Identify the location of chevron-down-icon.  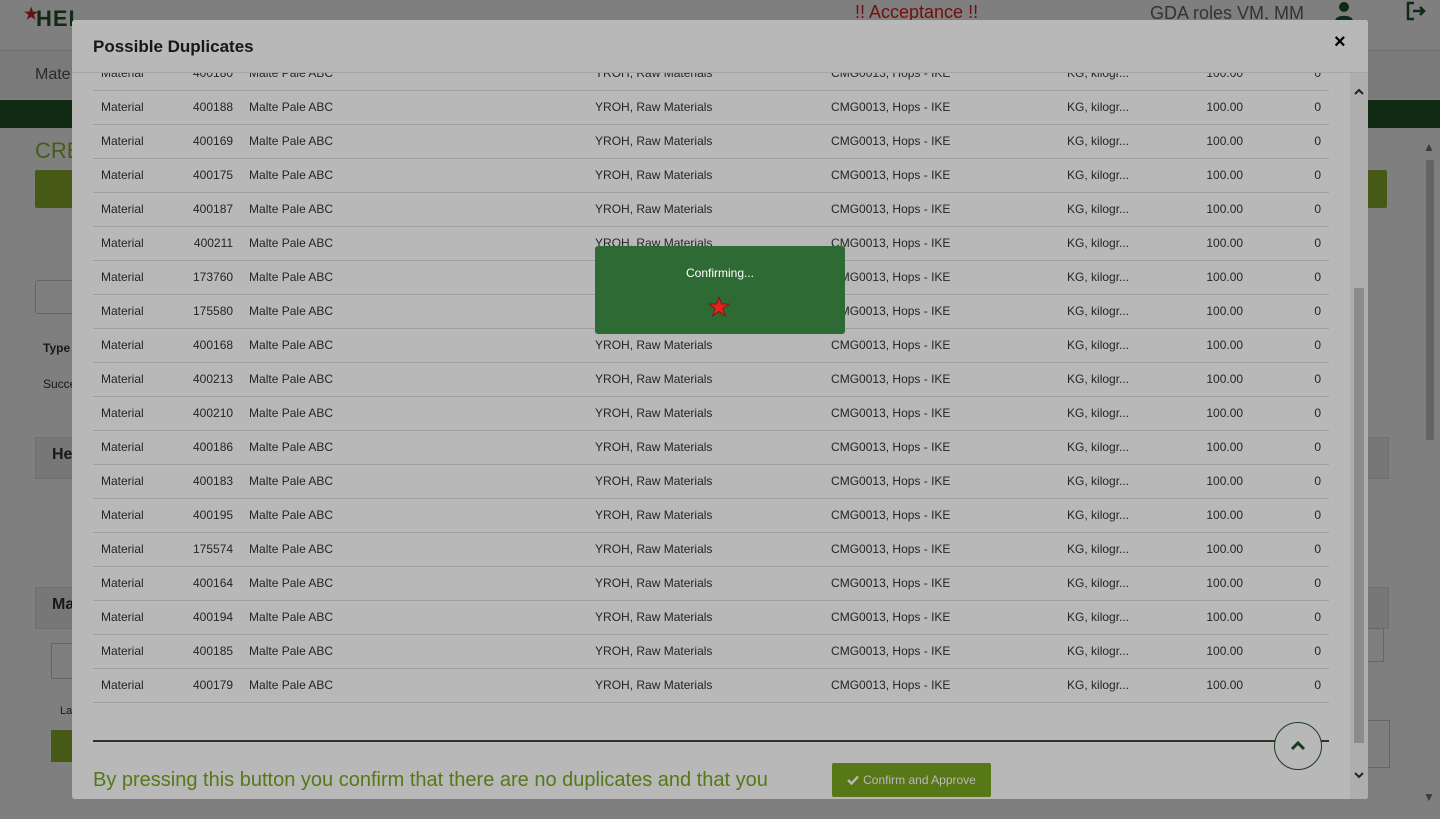
(1359, 775).